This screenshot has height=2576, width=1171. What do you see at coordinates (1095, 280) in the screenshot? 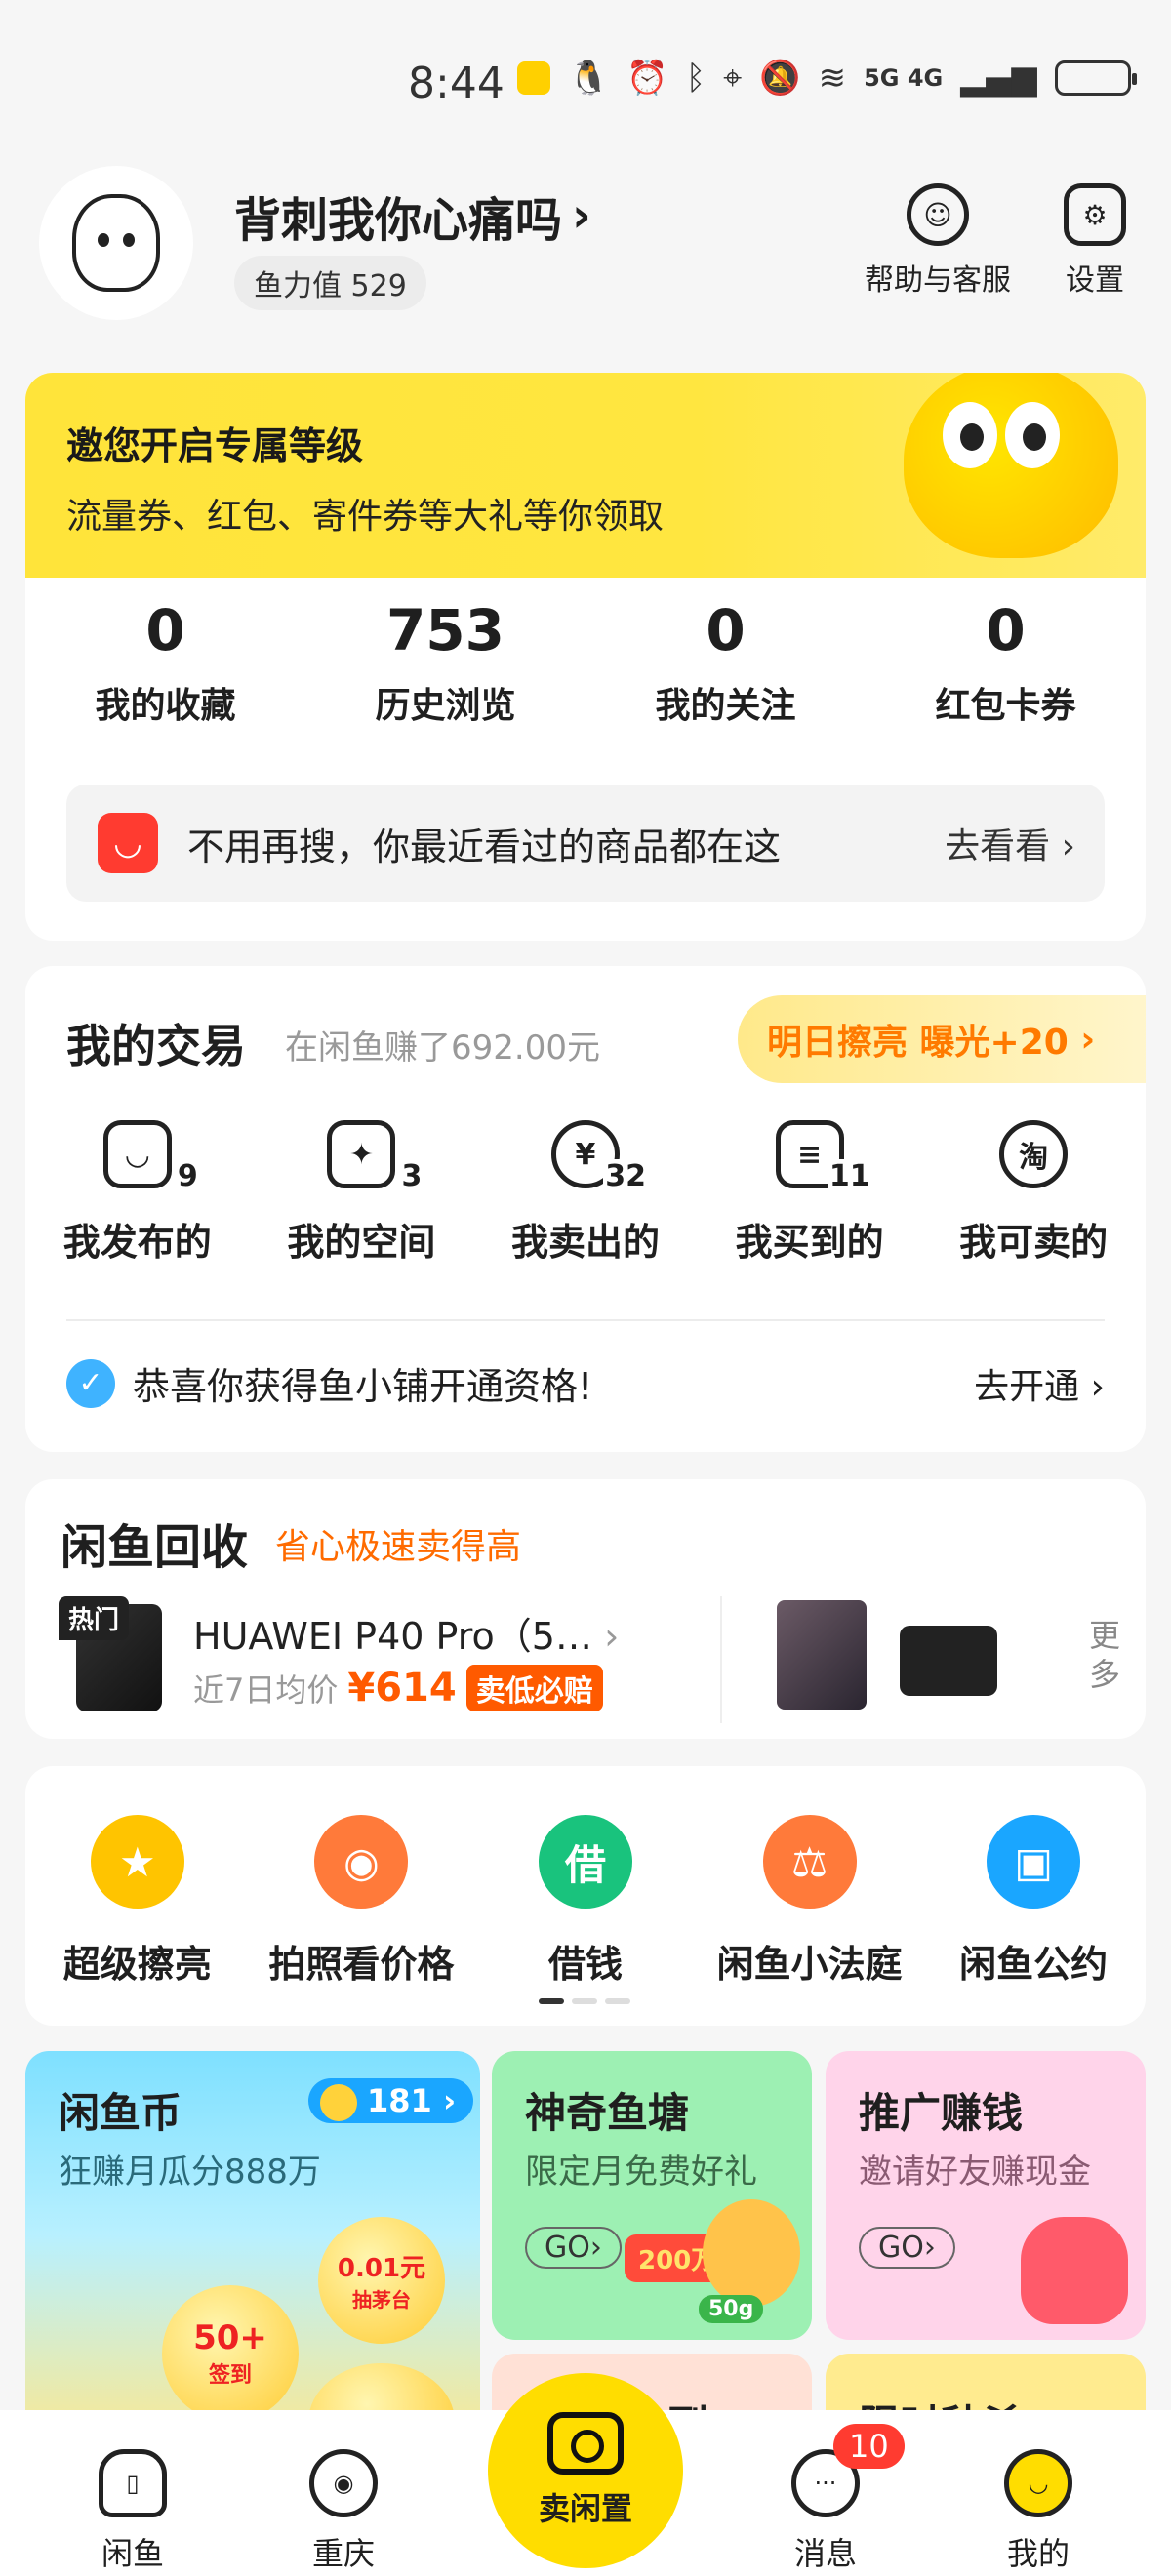
I see `settings-label: 设置` at bounding box center [1095, 280].